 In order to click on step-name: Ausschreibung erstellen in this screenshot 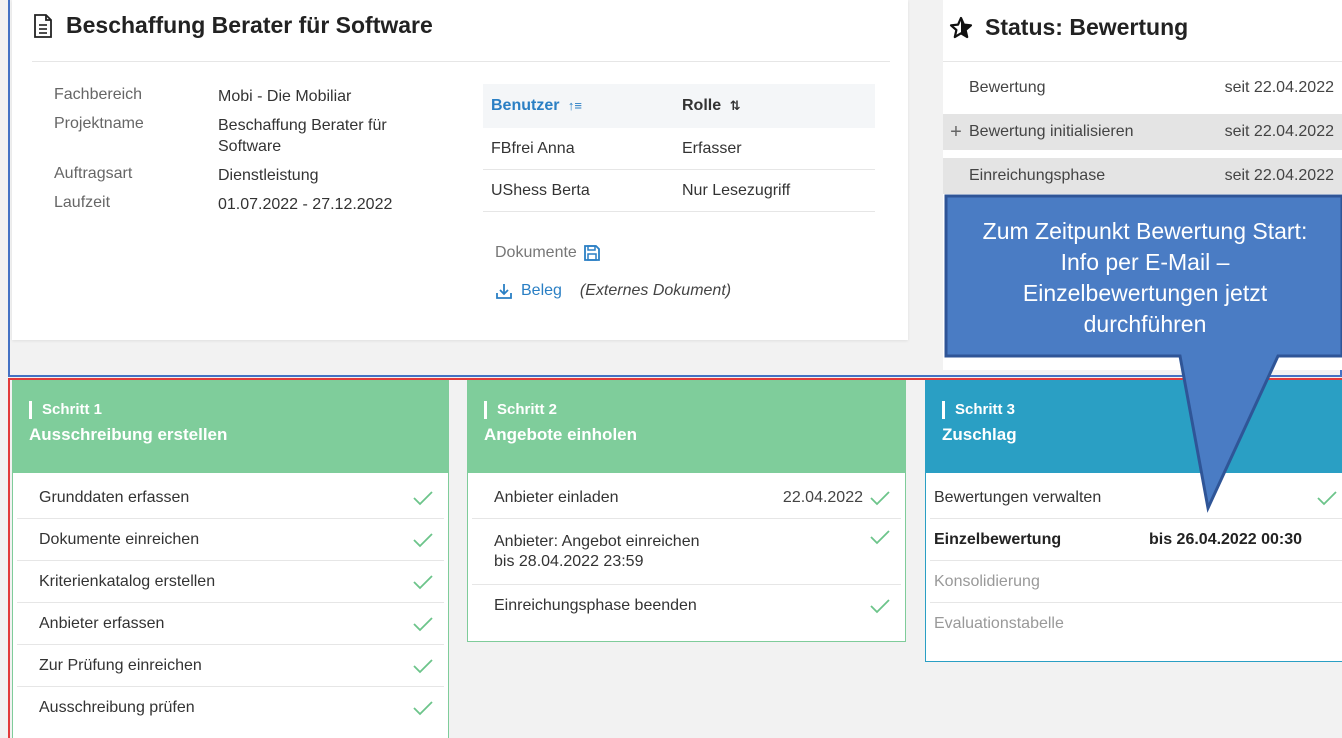, I will do `click(128, 434)`.